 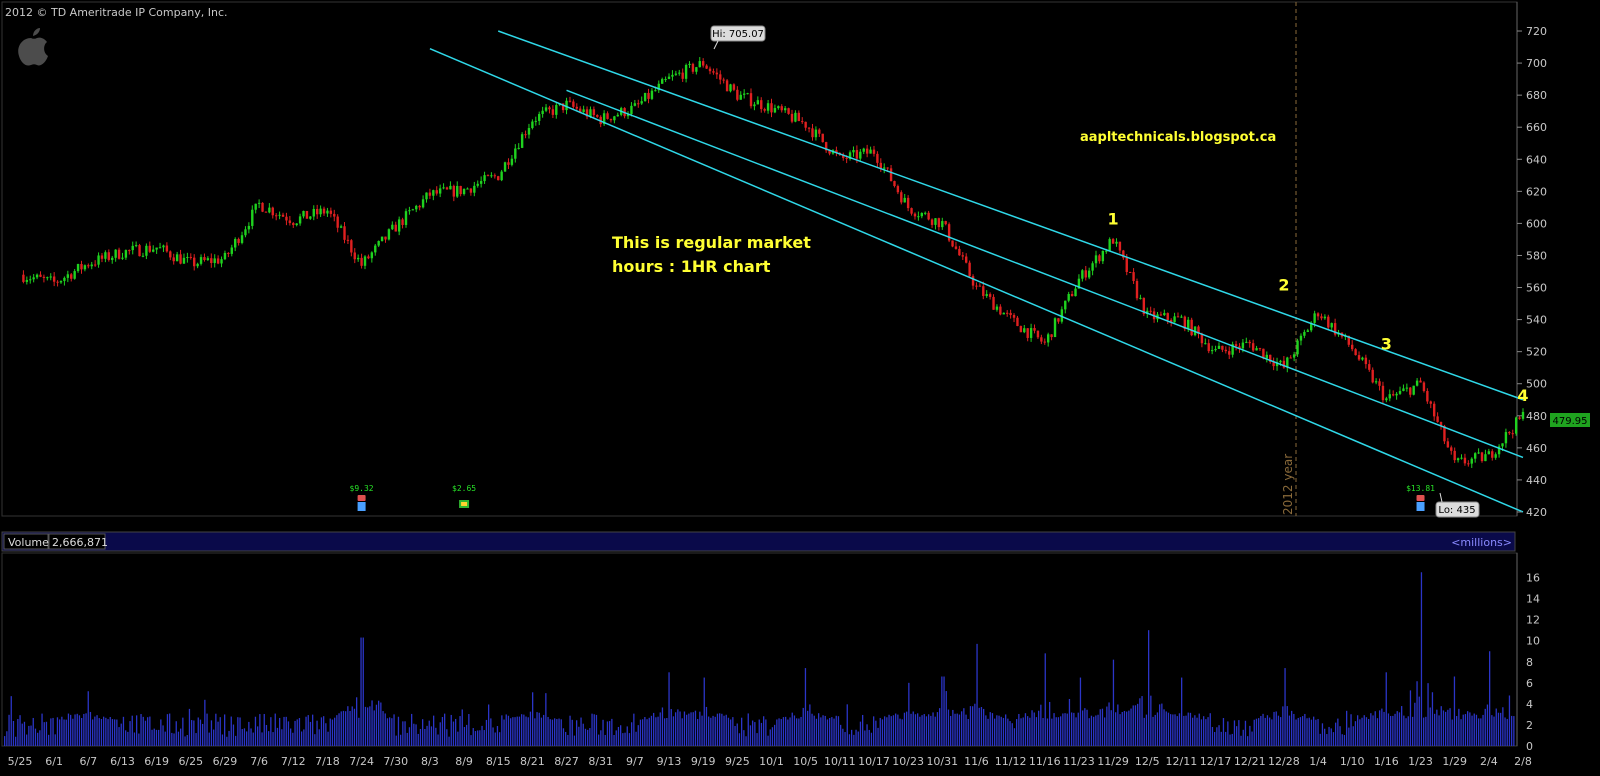 What do you see at coordinates (1536, 127) in the screenshot?
I see `price-tick-label: 660` at bounding box center [1536, 127].